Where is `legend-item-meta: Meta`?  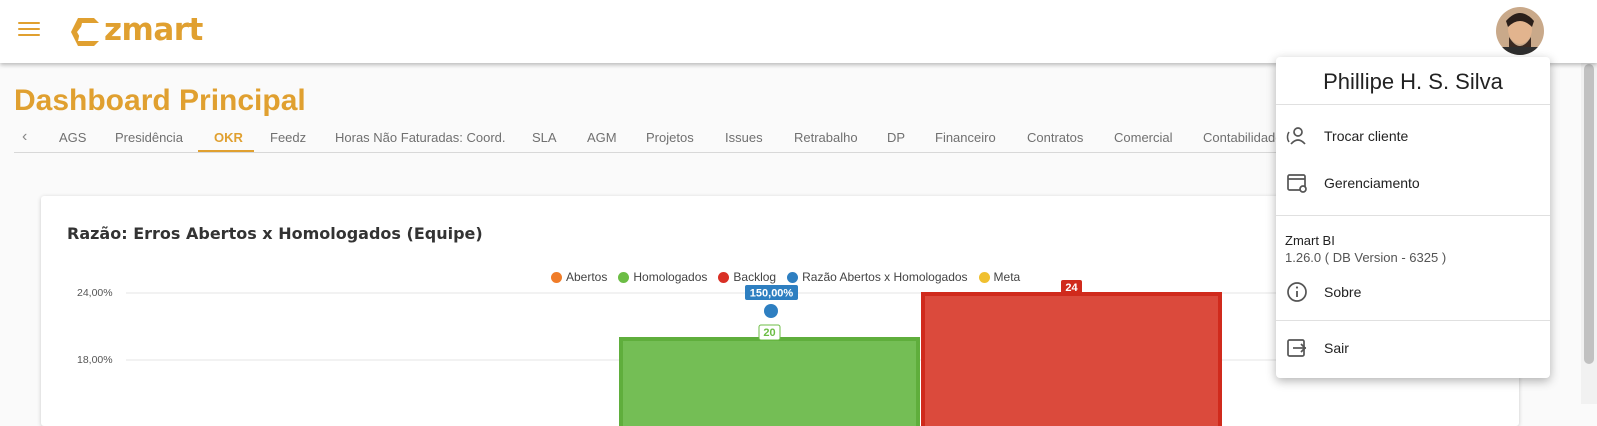 legend-item-meta: Meta is located at coordinates (999, 277).